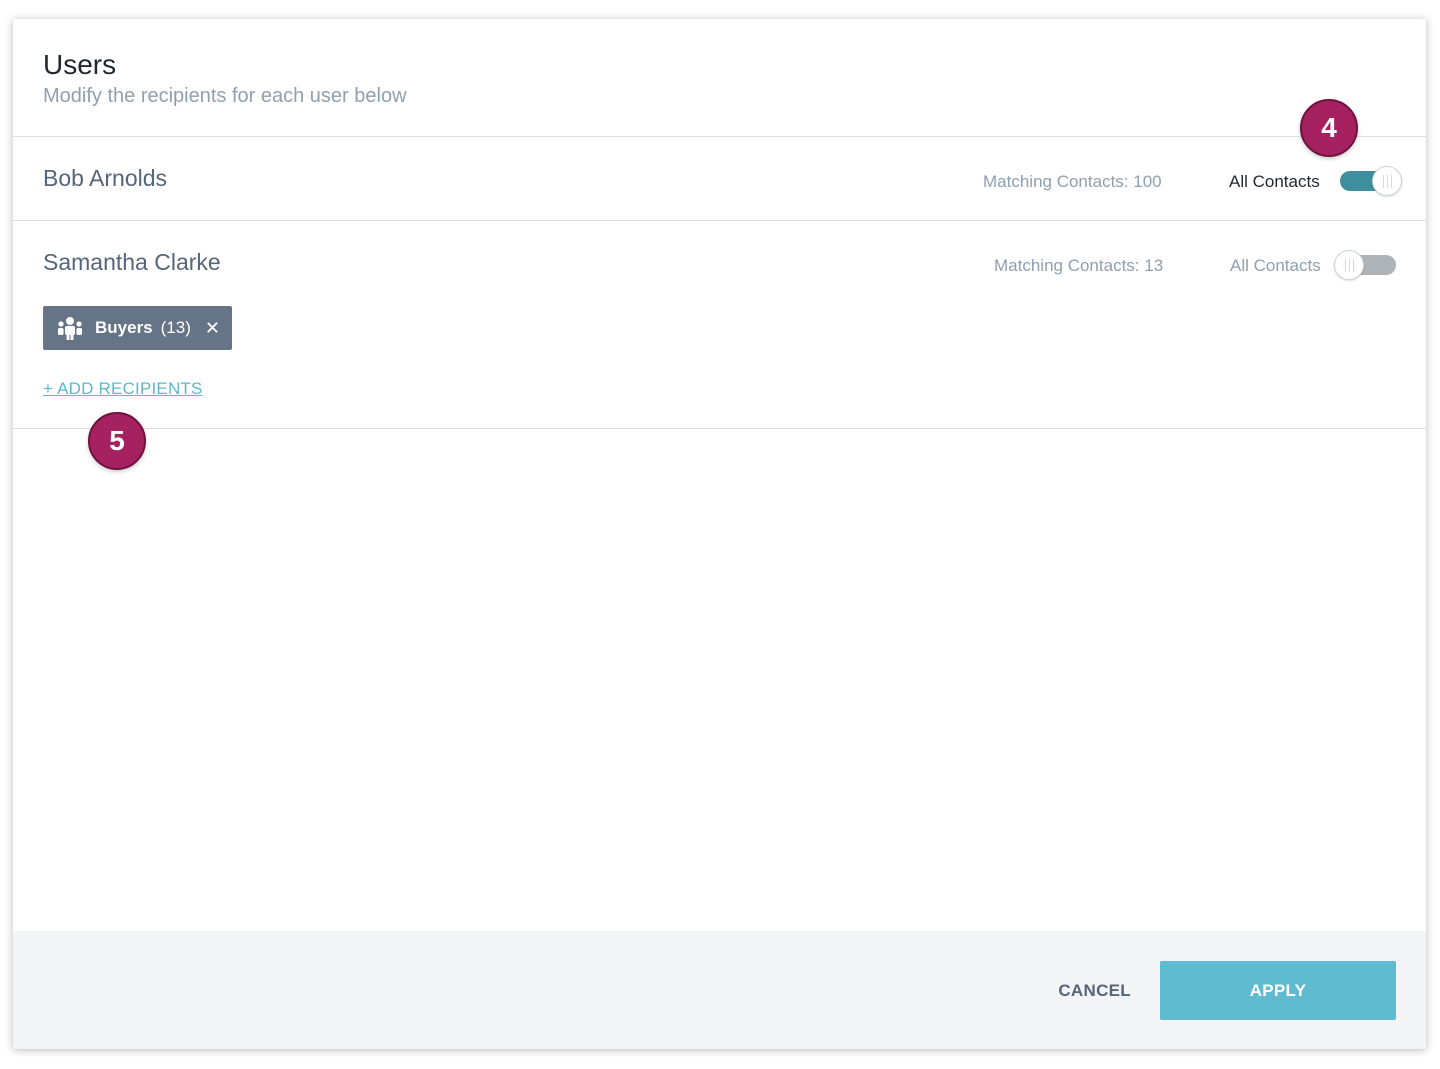 Image resolution: width=1440 pixels, height=1069 pixels. What do you see at coordinates (123, 389) in the screenshot?
I see `add-recipients-link: + ADD RECIPIENTS` at bounding box center [123, 389].